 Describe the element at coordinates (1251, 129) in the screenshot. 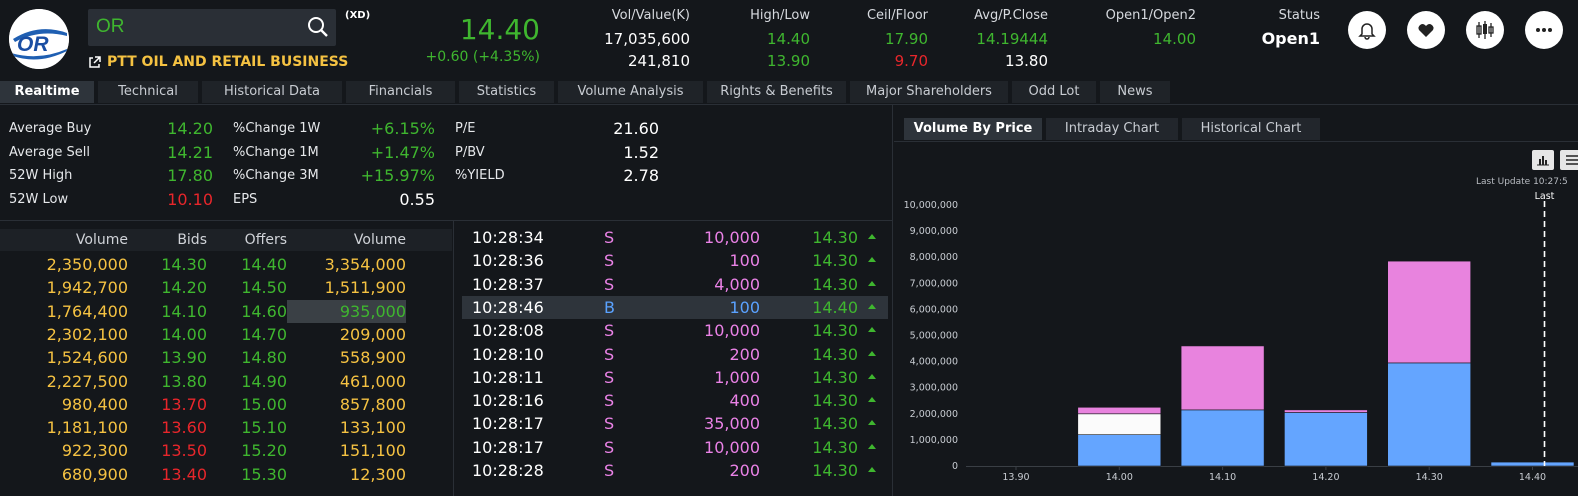

I see `tab-historical-chart: Historical Chart` at that location.